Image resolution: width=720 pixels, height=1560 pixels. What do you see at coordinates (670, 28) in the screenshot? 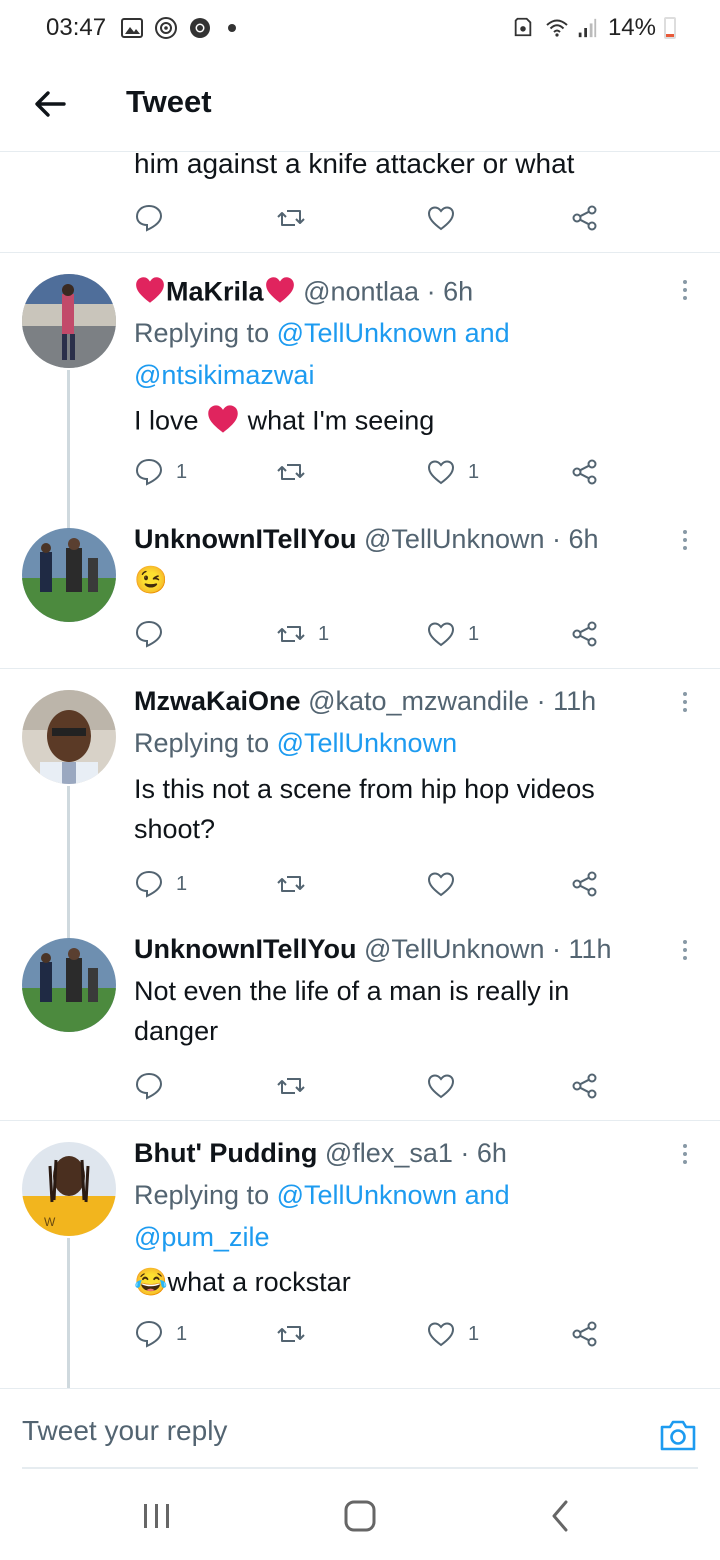
I see `battery-icon` at bounding box center [670, 28].